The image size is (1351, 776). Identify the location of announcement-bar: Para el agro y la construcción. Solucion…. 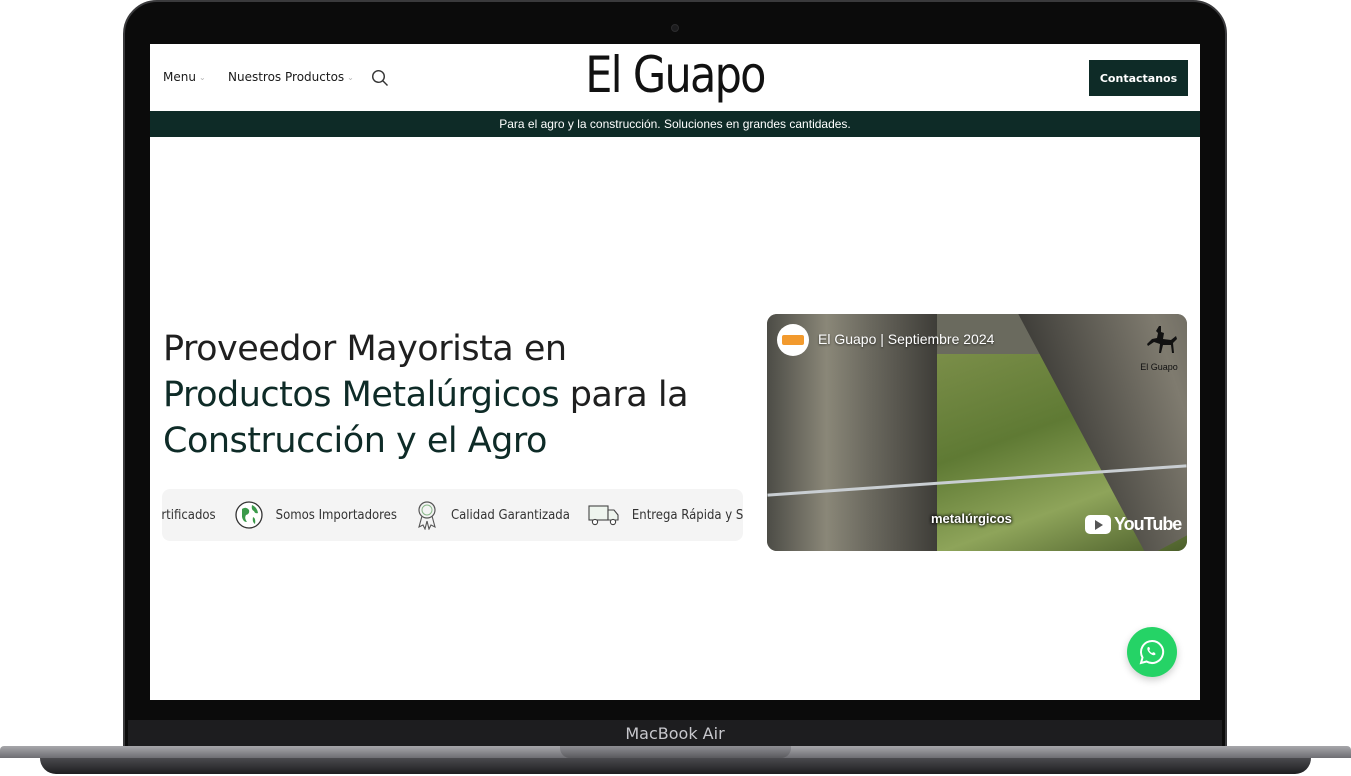
(675, 124).